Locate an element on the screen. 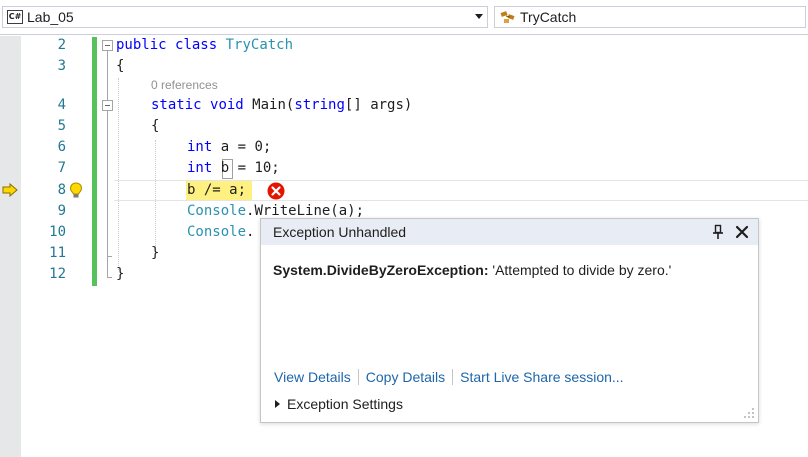  close-icon is located at coordinates (742, 232).